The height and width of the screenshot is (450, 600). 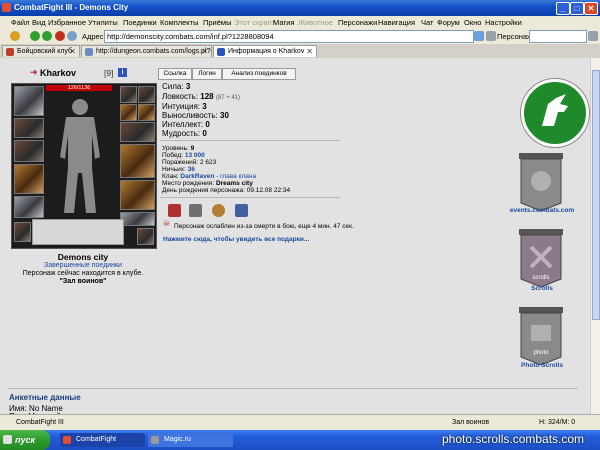 I want to click on menu-favorites: Избранное, so click(x=67, y=22).